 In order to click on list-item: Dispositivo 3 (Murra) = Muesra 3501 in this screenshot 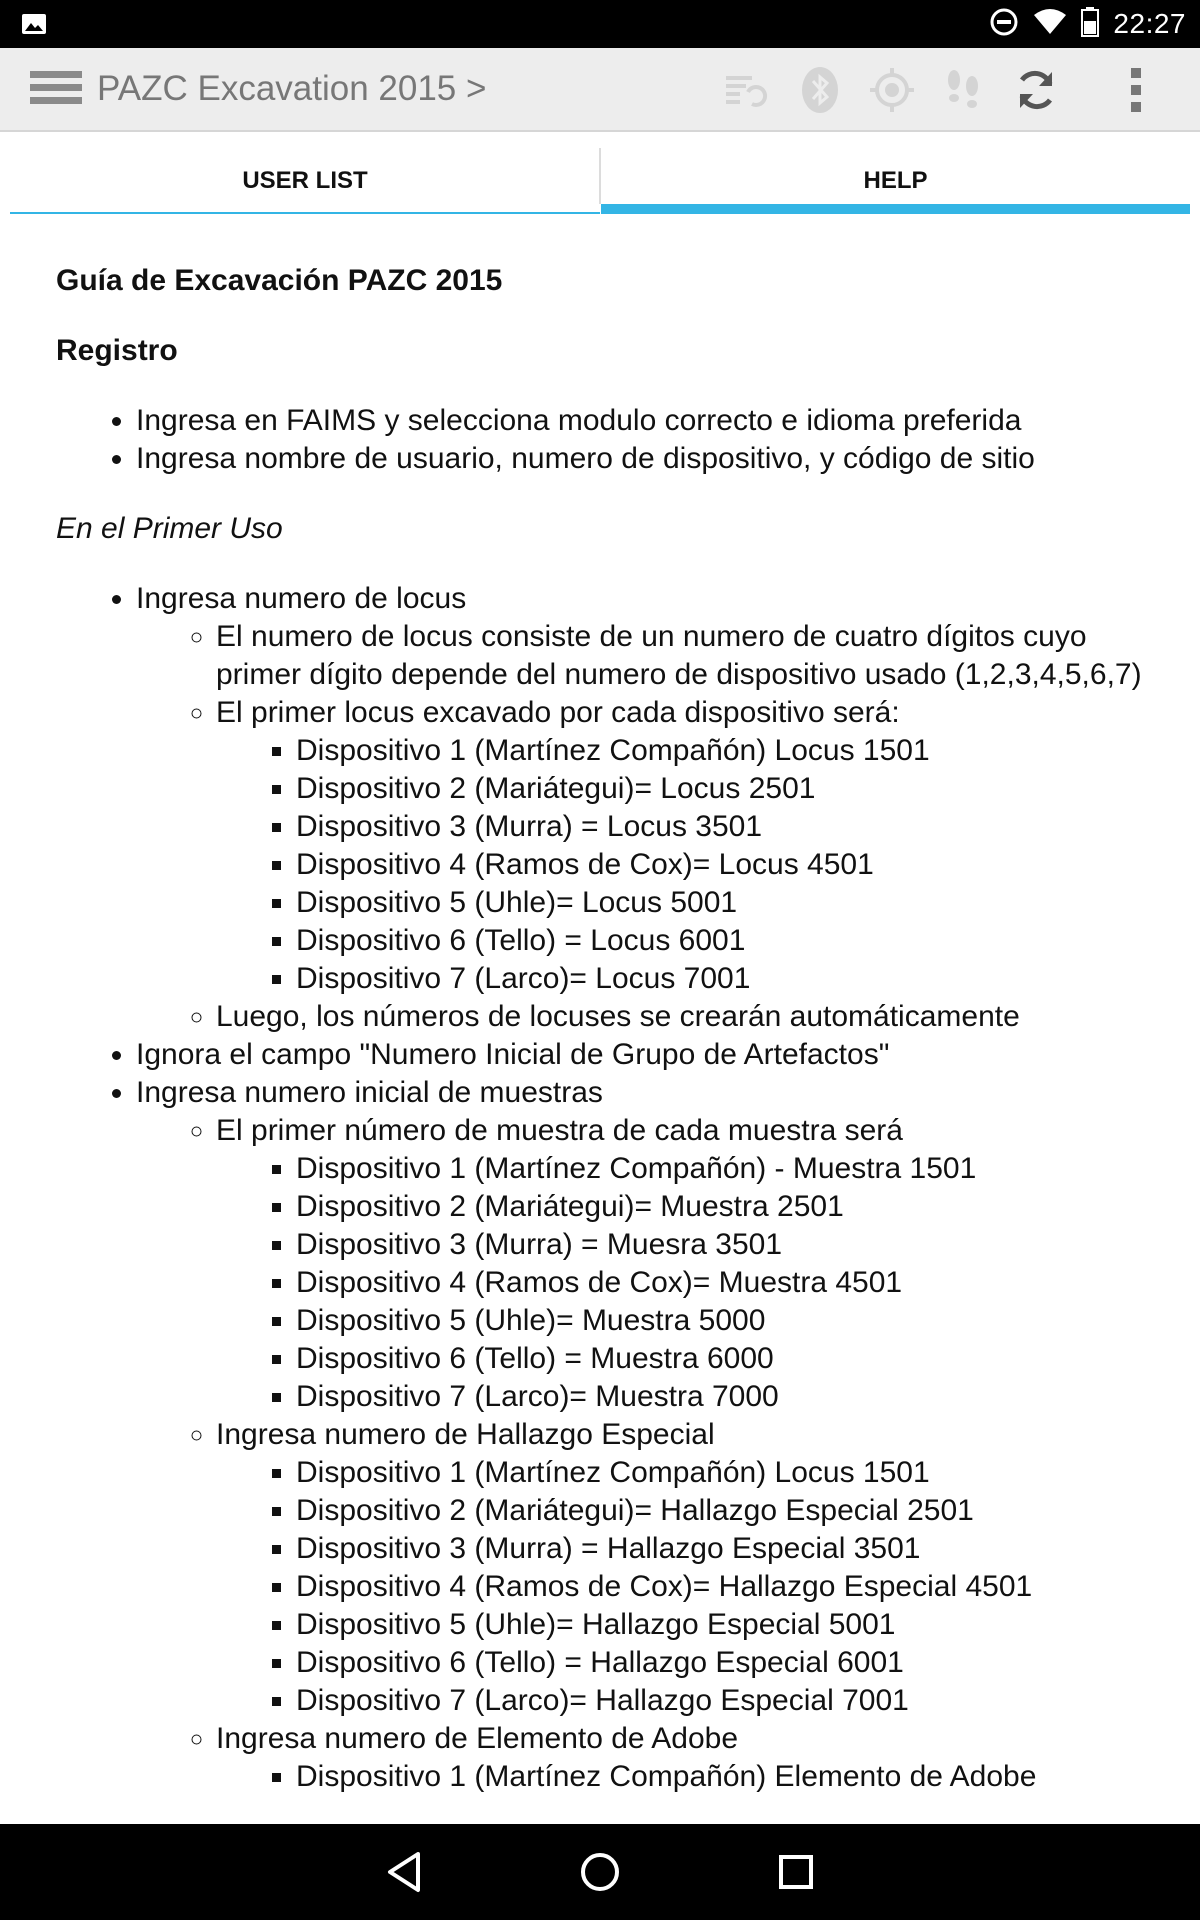, I will do `click(720, 1245)`.